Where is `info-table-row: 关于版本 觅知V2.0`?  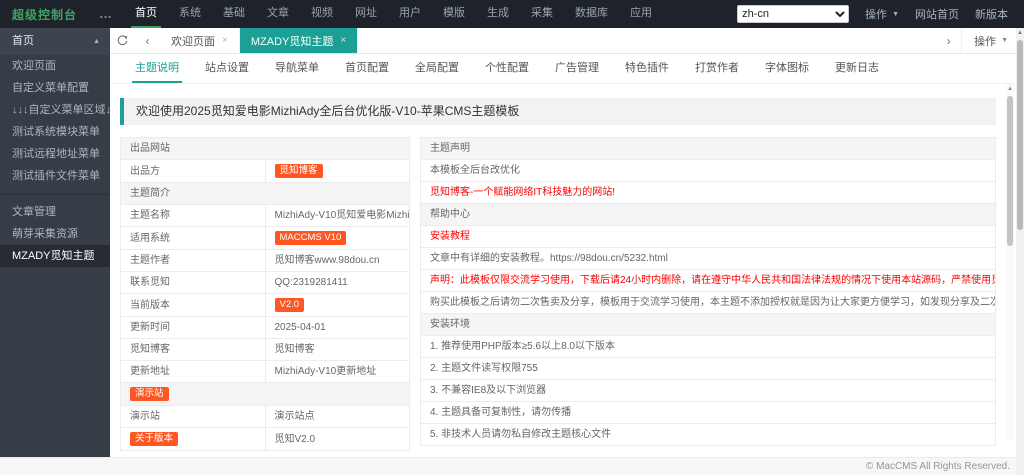 info-table-row: 关于版本 觅知V2.0 is located at coordinates (265, 439).